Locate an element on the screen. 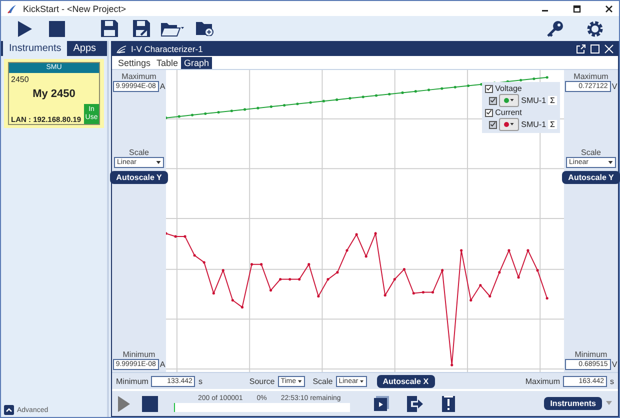 The image size is (620, 418). pop-out-icon is located at coordinates (581, 49).